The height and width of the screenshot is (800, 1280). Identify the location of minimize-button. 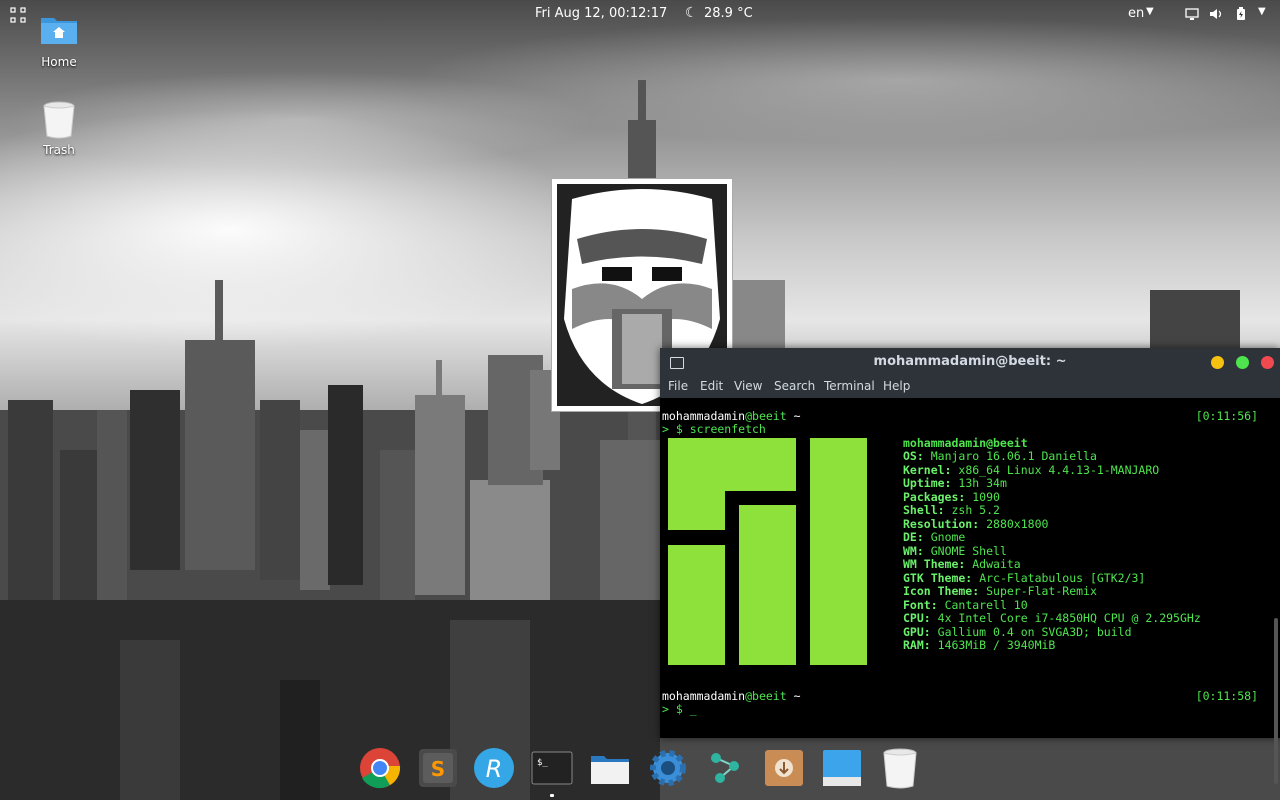
(1217, 362).